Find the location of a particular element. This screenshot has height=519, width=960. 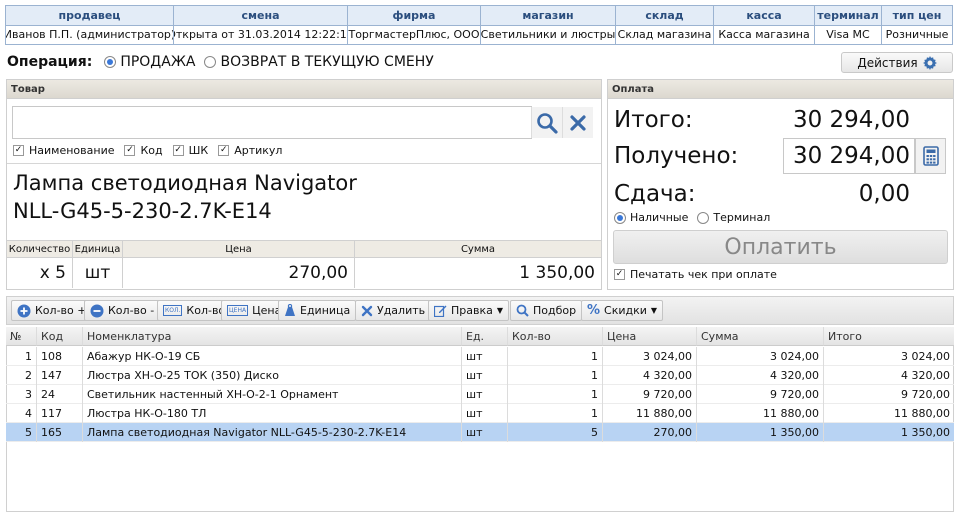

col-sum: Сумма is located at coordinates (760, 336).